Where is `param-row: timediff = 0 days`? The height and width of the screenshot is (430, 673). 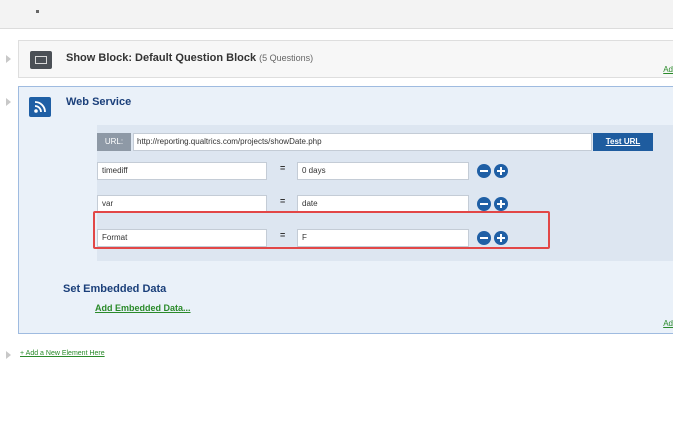 param-row: timediff = 0 days is located at coordinates (317, 171).